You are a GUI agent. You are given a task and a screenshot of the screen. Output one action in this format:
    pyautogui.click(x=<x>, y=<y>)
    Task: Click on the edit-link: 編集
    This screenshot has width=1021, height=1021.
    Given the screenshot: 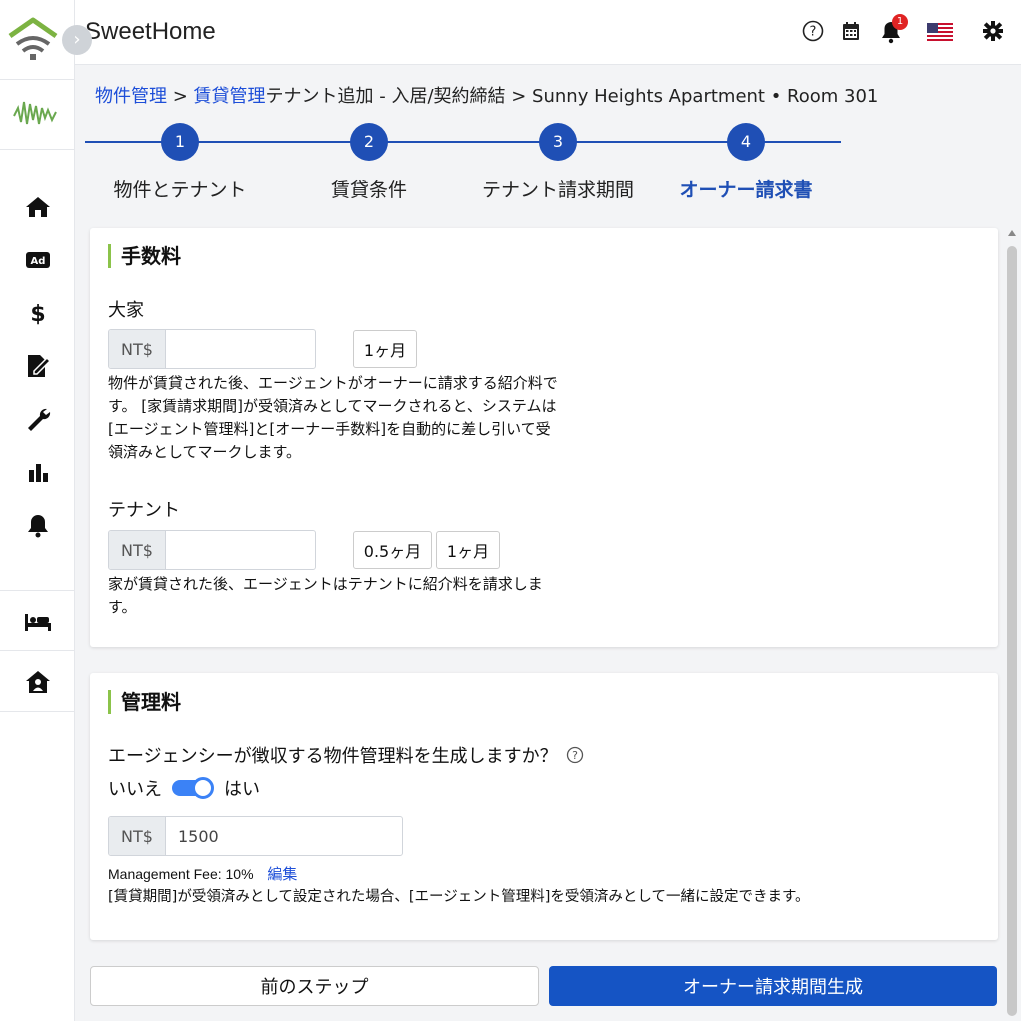 What is the action you would take?
    pyautogui.click(x=282, y=874)
    